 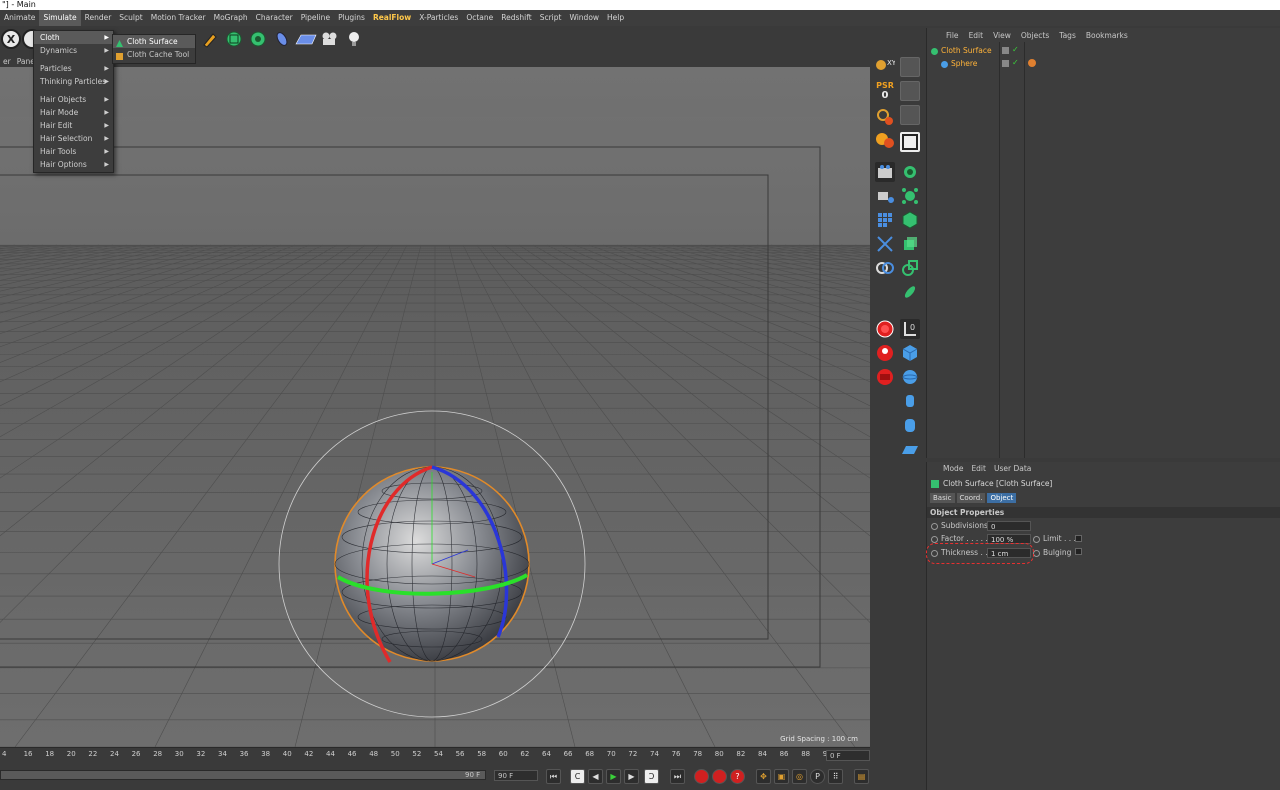 I want to click on viewport-menu-item: er, so click(x=7, y=61).